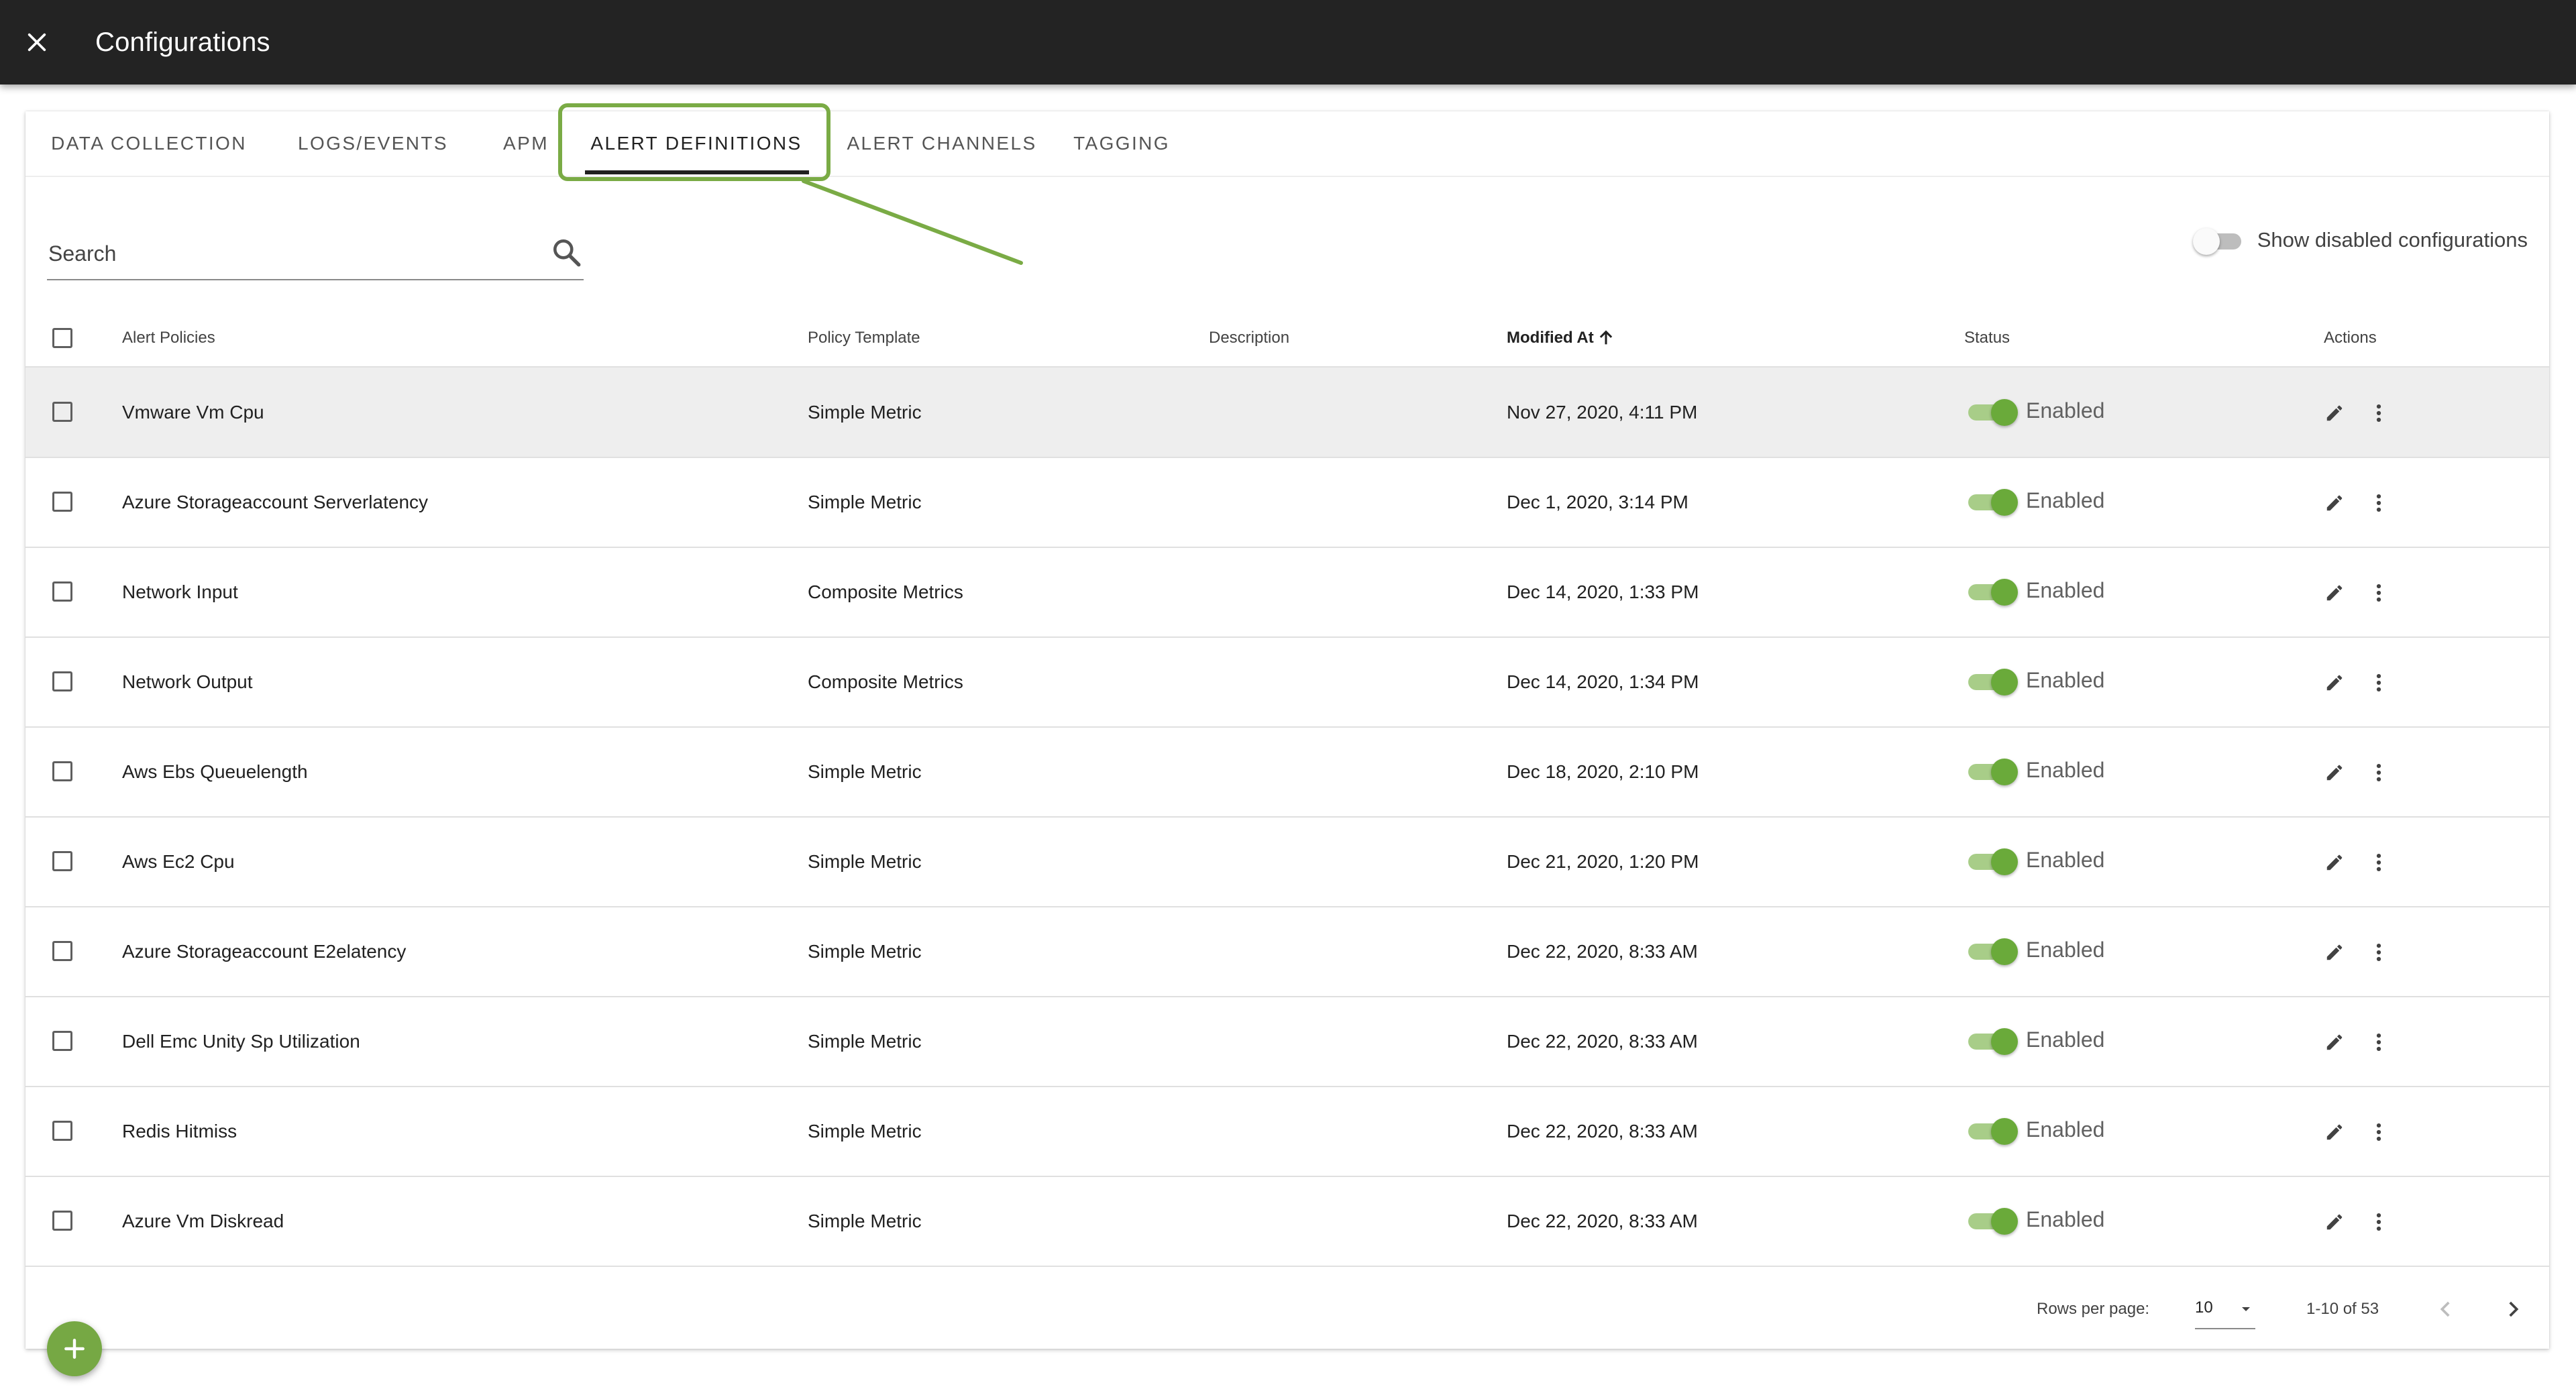 Image resolution: width=2576 pixels, height=1391 pixels. Describe the element at coordinates (241, 1041) in the screenshot. I see `alert-policy-name: Dell Emc Unity Sp Utilization` at that location.